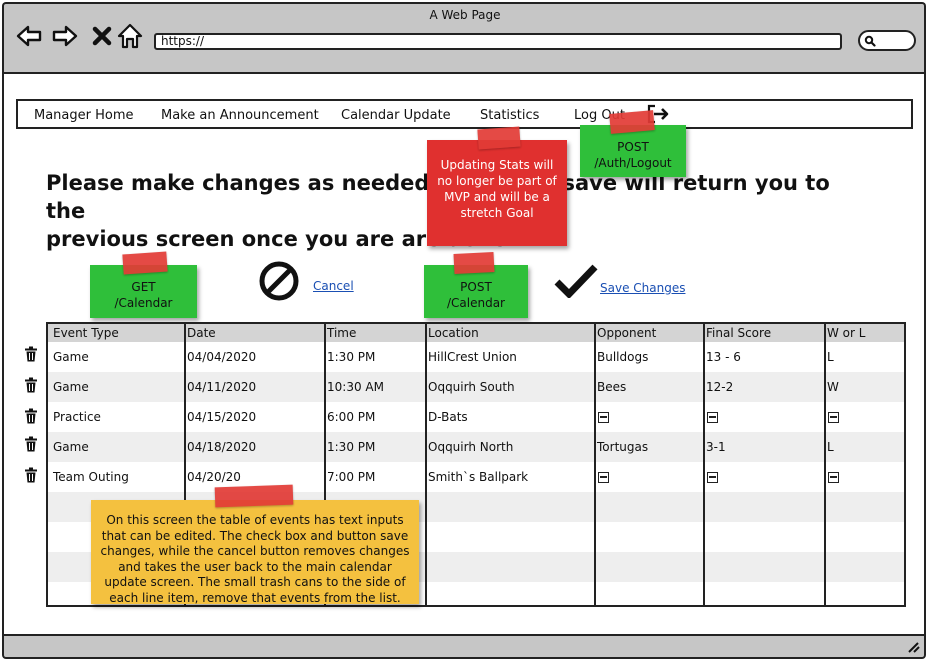 This screenshot has width=930, height=661. I want to click on arrow-left-icon, so click(29, 36).